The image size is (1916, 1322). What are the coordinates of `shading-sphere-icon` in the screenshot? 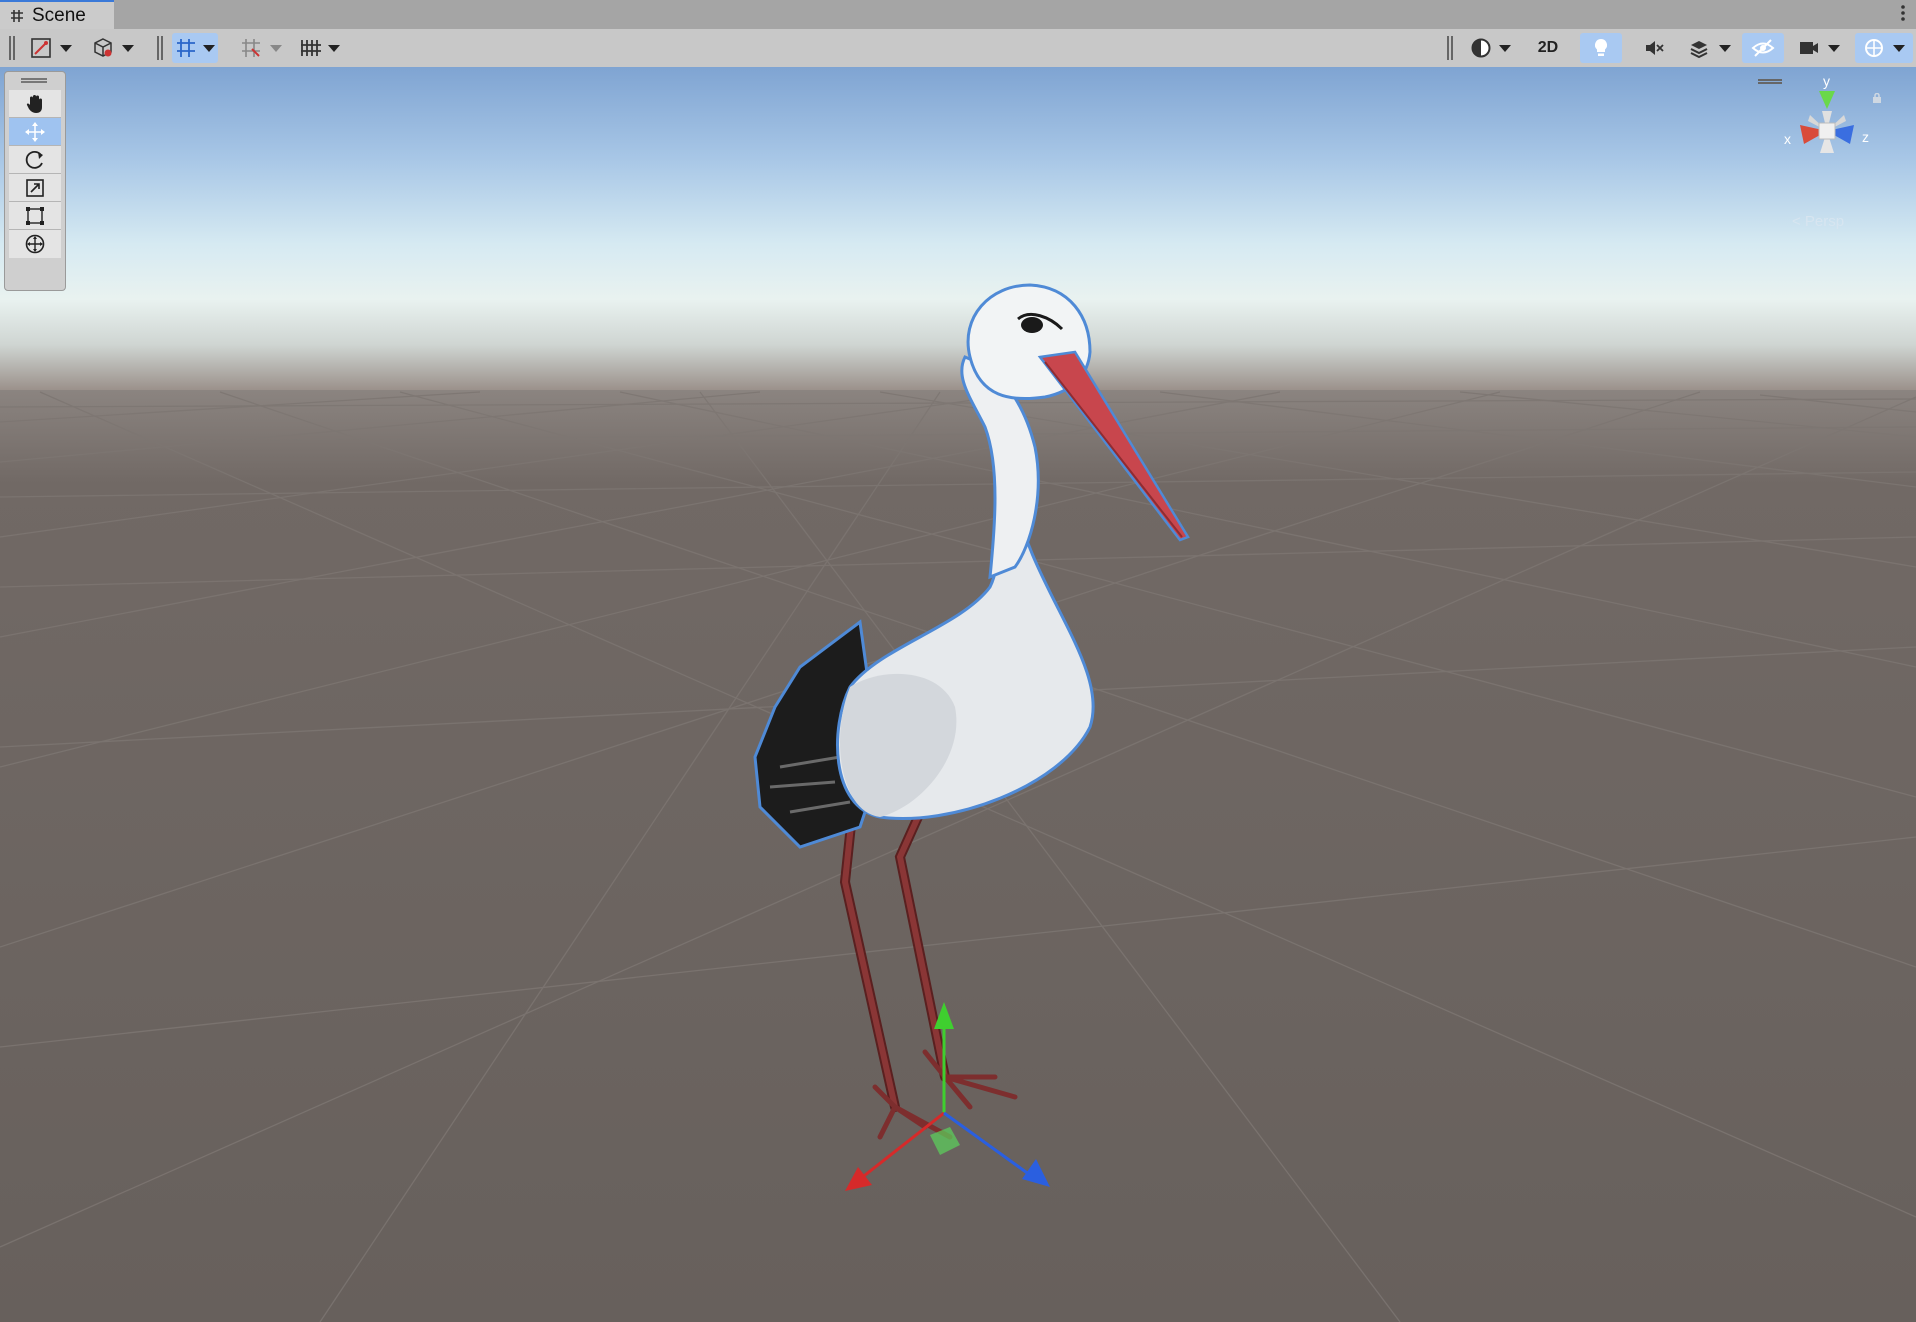 It's located at (1481, 48).